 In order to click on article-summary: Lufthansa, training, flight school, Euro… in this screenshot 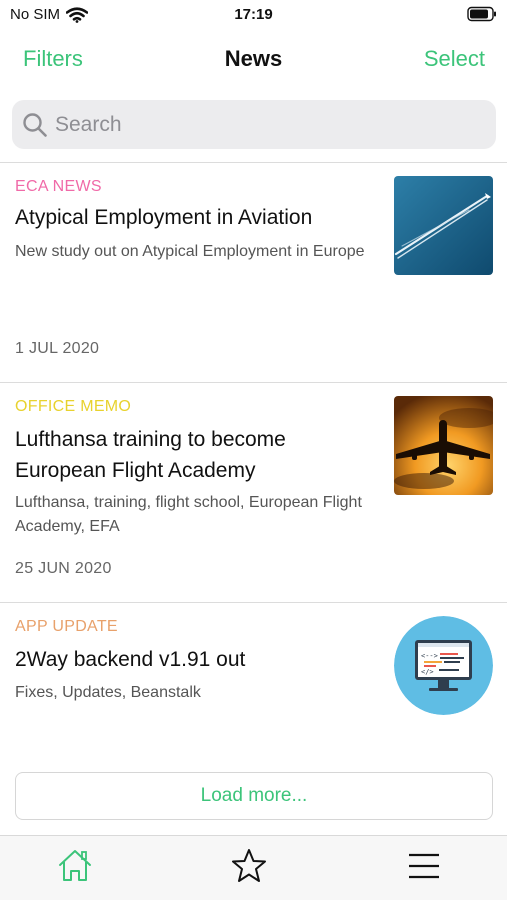, I will do `click(188, 514)`.